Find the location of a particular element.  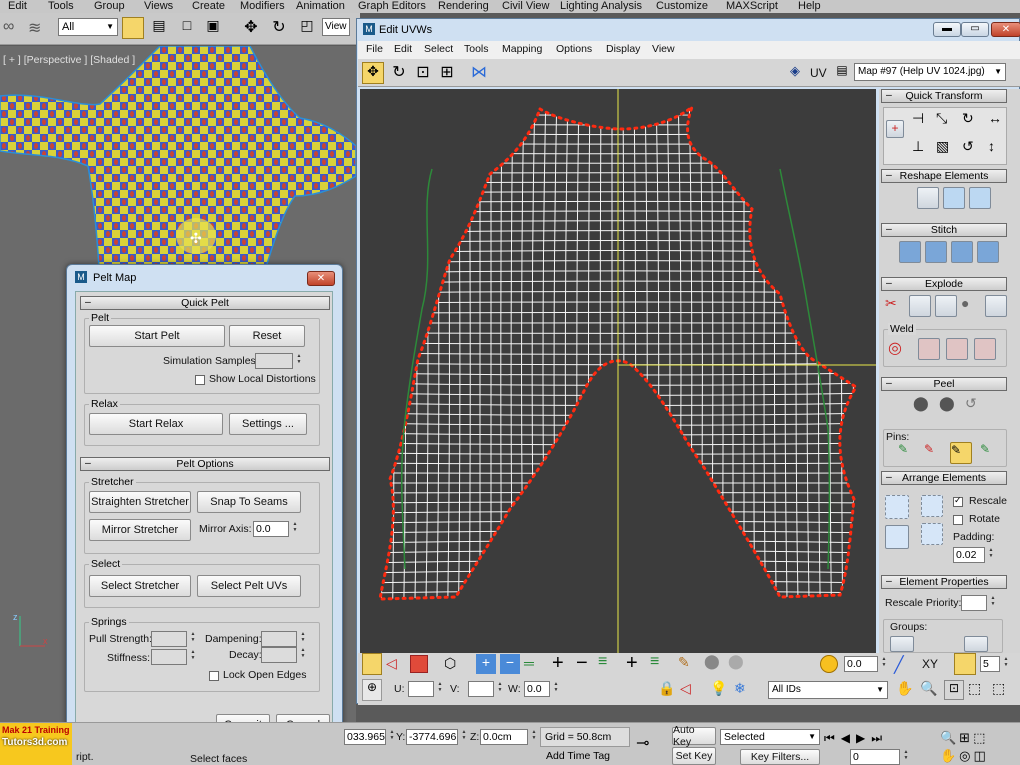

detach-icon is located at coordinates (920, 306).